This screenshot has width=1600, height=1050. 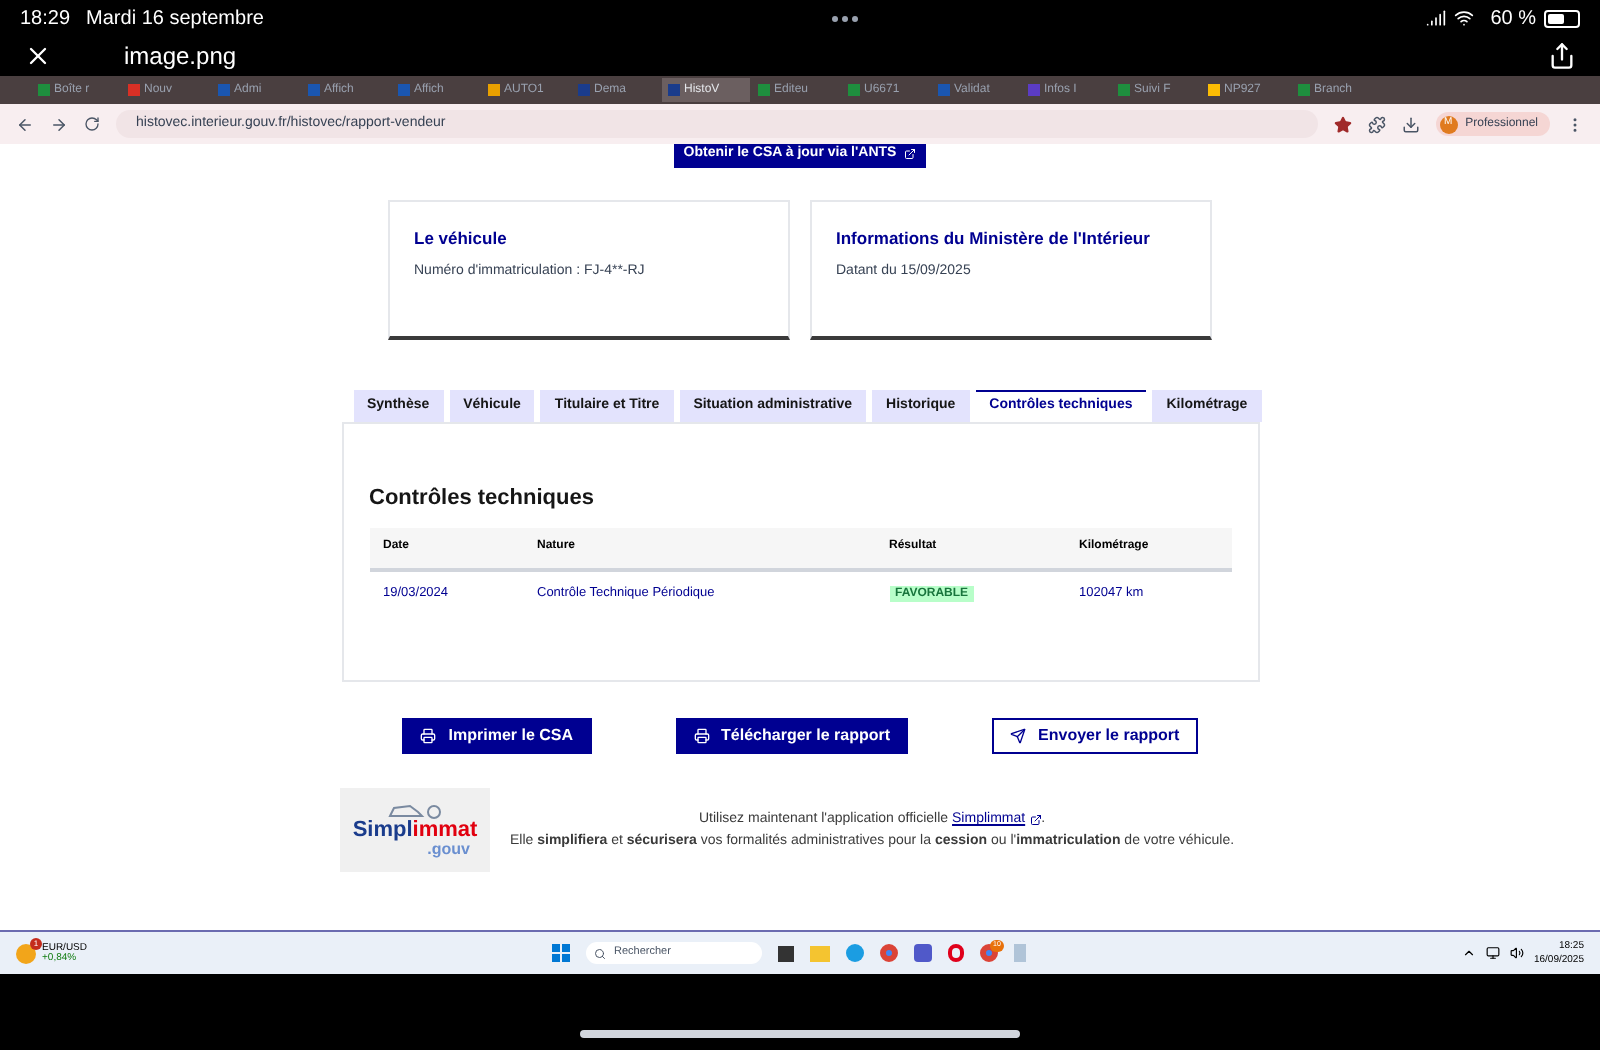 I want to click on back-icon, so click(x=25, y=124).